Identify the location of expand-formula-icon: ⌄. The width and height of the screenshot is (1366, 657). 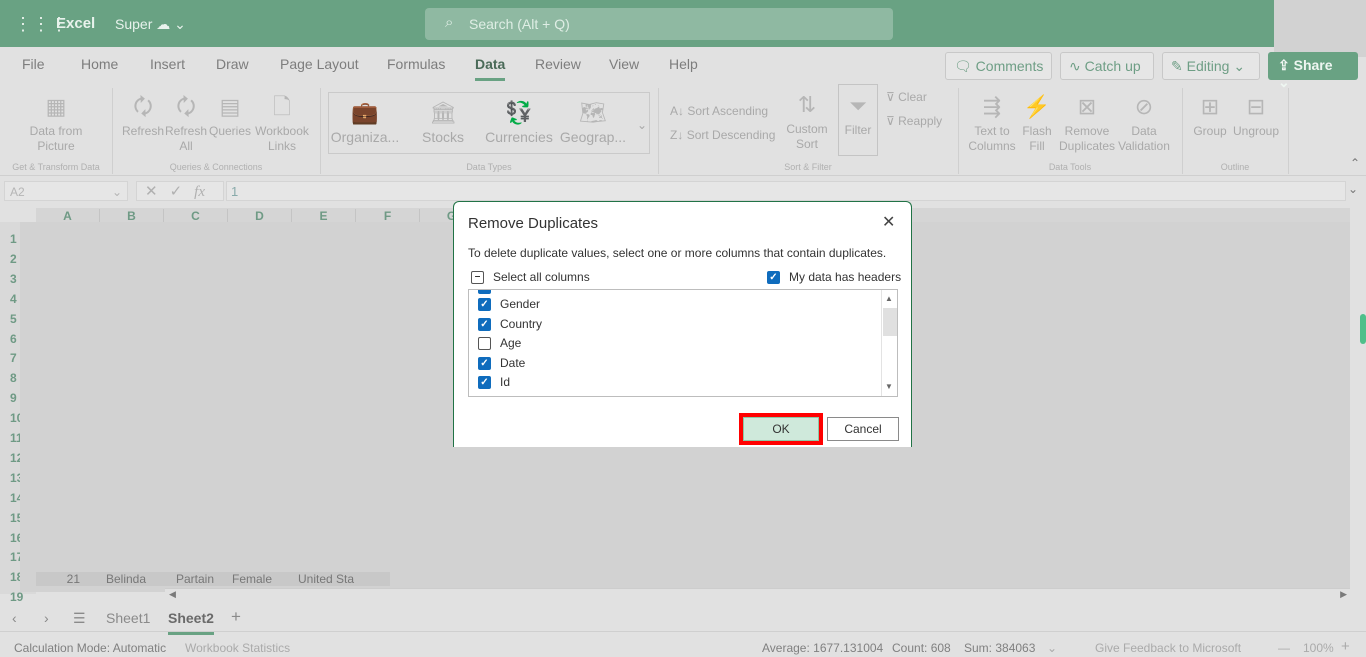
(1353, 189).